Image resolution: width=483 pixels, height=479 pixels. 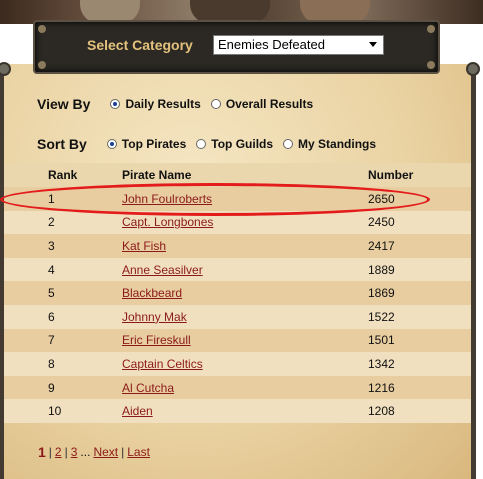 I want to click on number-cell: 1208, so click(x=381, y=411).